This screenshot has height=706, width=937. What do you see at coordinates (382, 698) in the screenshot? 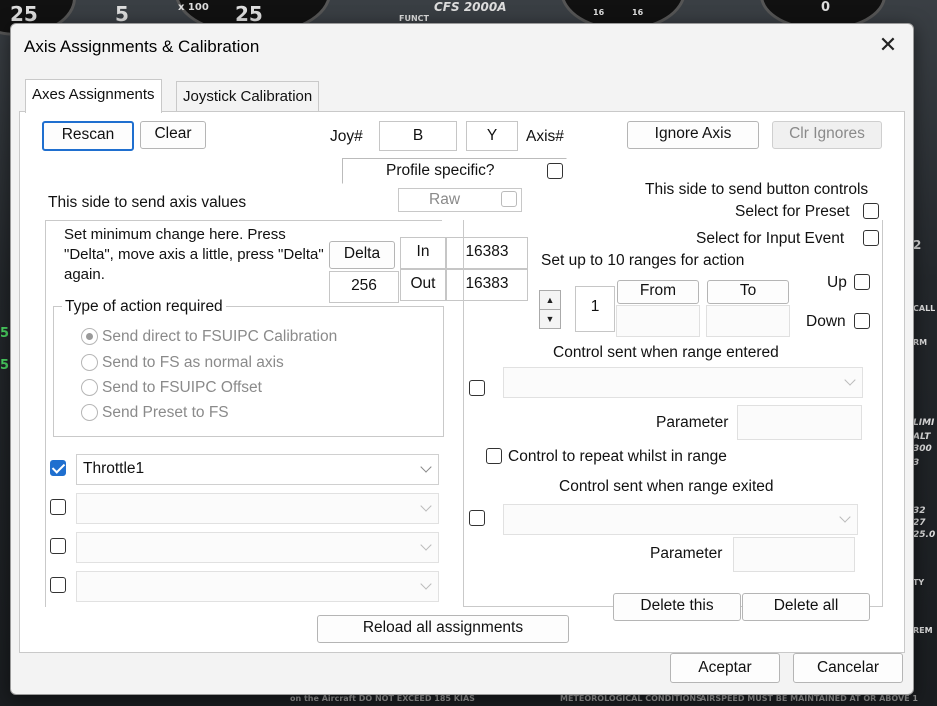
I see `background-text: on the Aircraft DO NOT EXCEED 185 KIAS` at bounding box center [382, 698].